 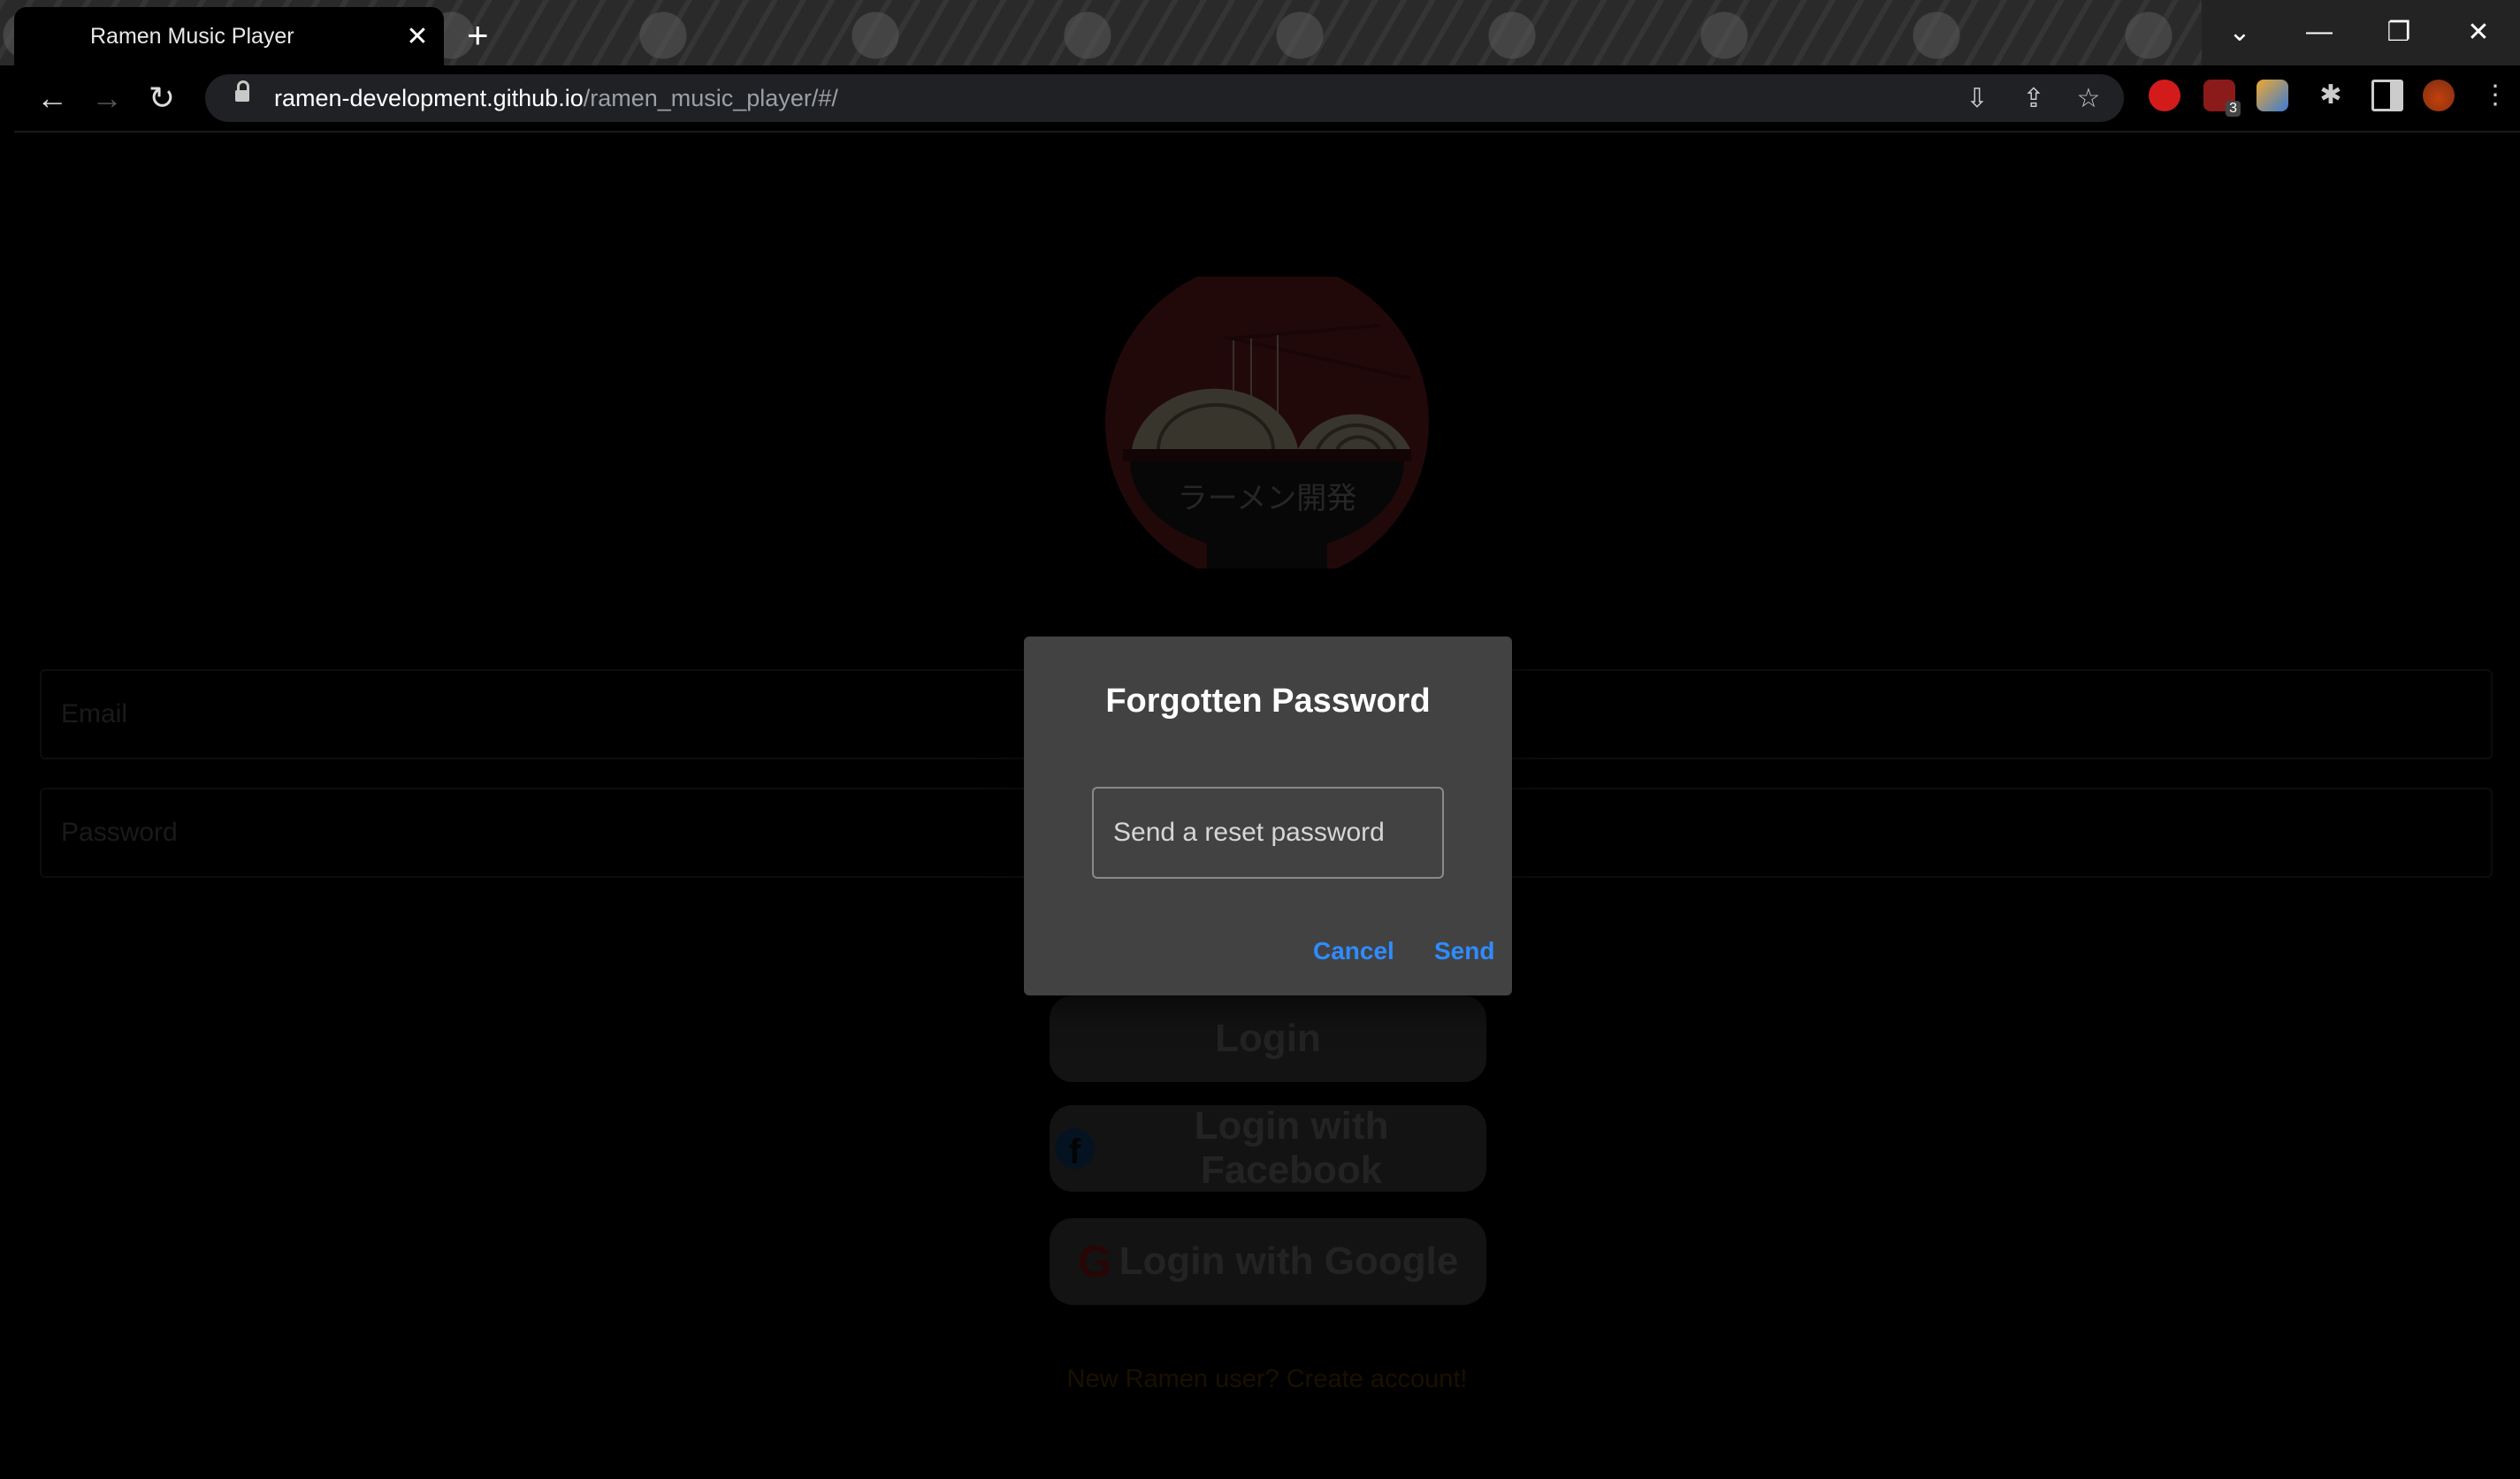 I want to click on login-google-button: G Login with Google, so click(x=1268, y=1261).